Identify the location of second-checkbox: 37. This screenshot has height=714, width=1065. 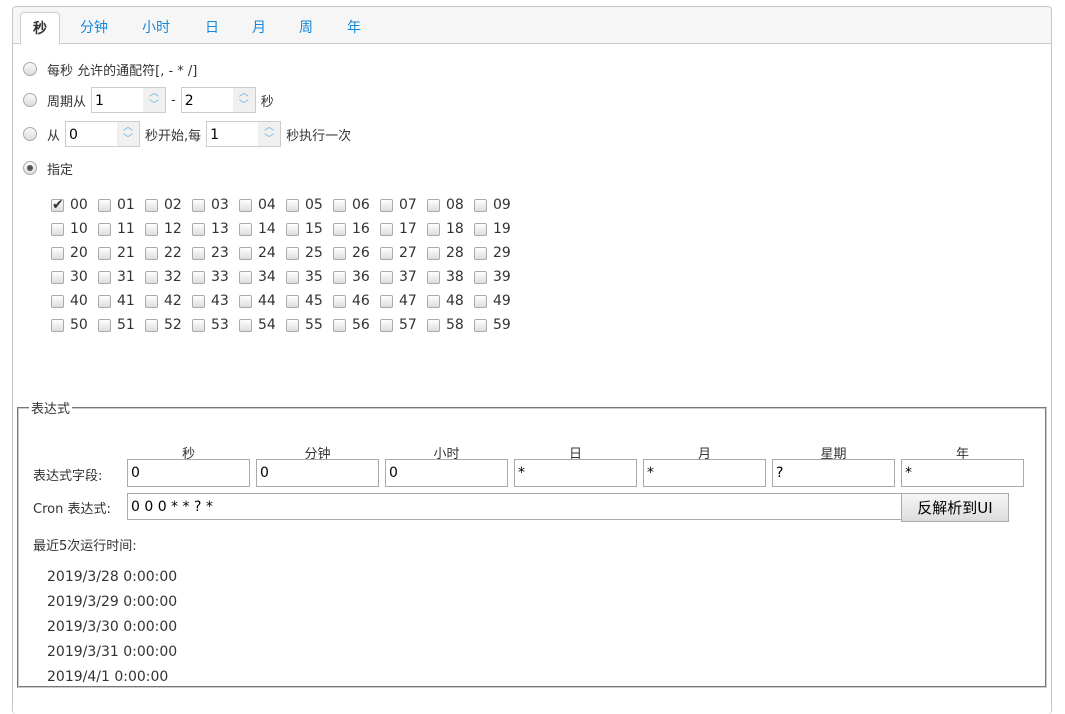
(403, 277).